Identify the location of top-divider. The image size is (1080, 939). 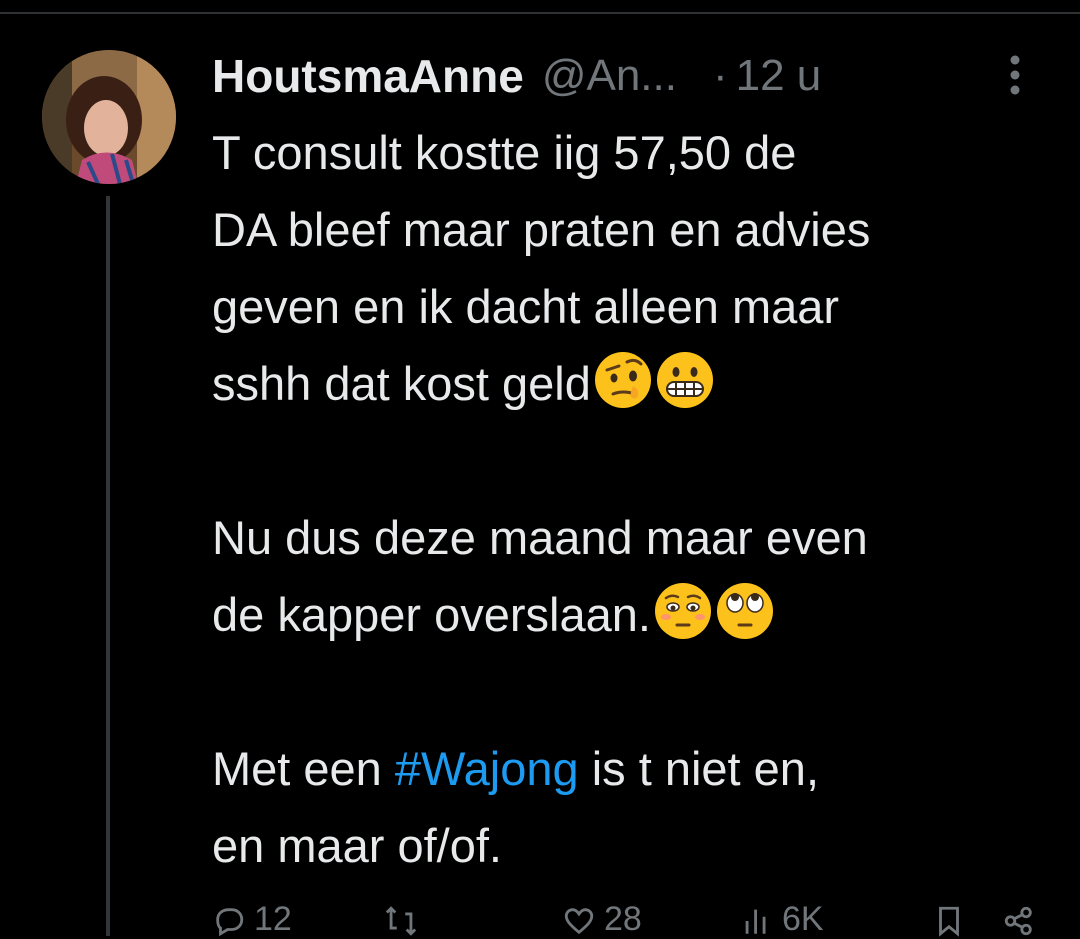
(540, 13).